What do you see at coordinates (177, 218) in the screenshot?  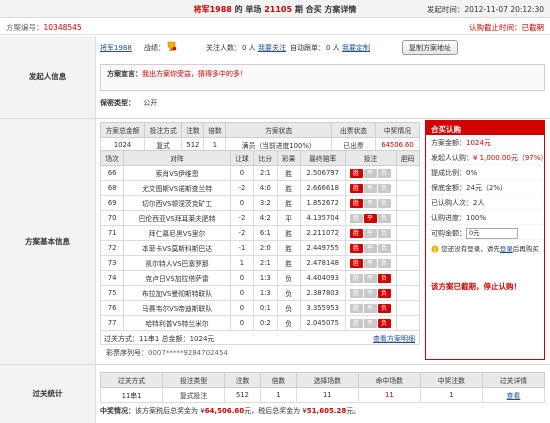 I see `match-teams: 巴伦西亚VS拜耳莱夫肥特` at bounding box center [177, 218].